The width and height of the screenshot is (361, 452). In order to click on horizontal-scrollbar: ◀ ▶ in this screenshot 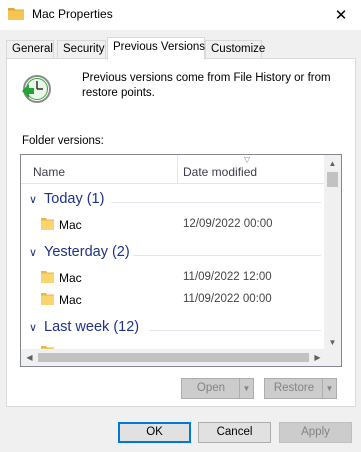, I will do `click(173, 357)`.